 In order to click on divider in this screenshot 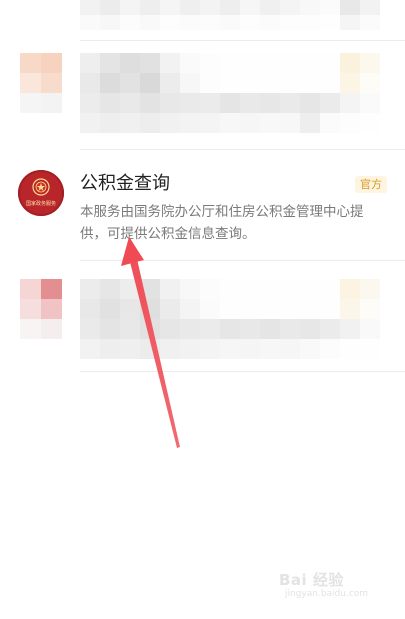, I will do `click(242, 371)`.